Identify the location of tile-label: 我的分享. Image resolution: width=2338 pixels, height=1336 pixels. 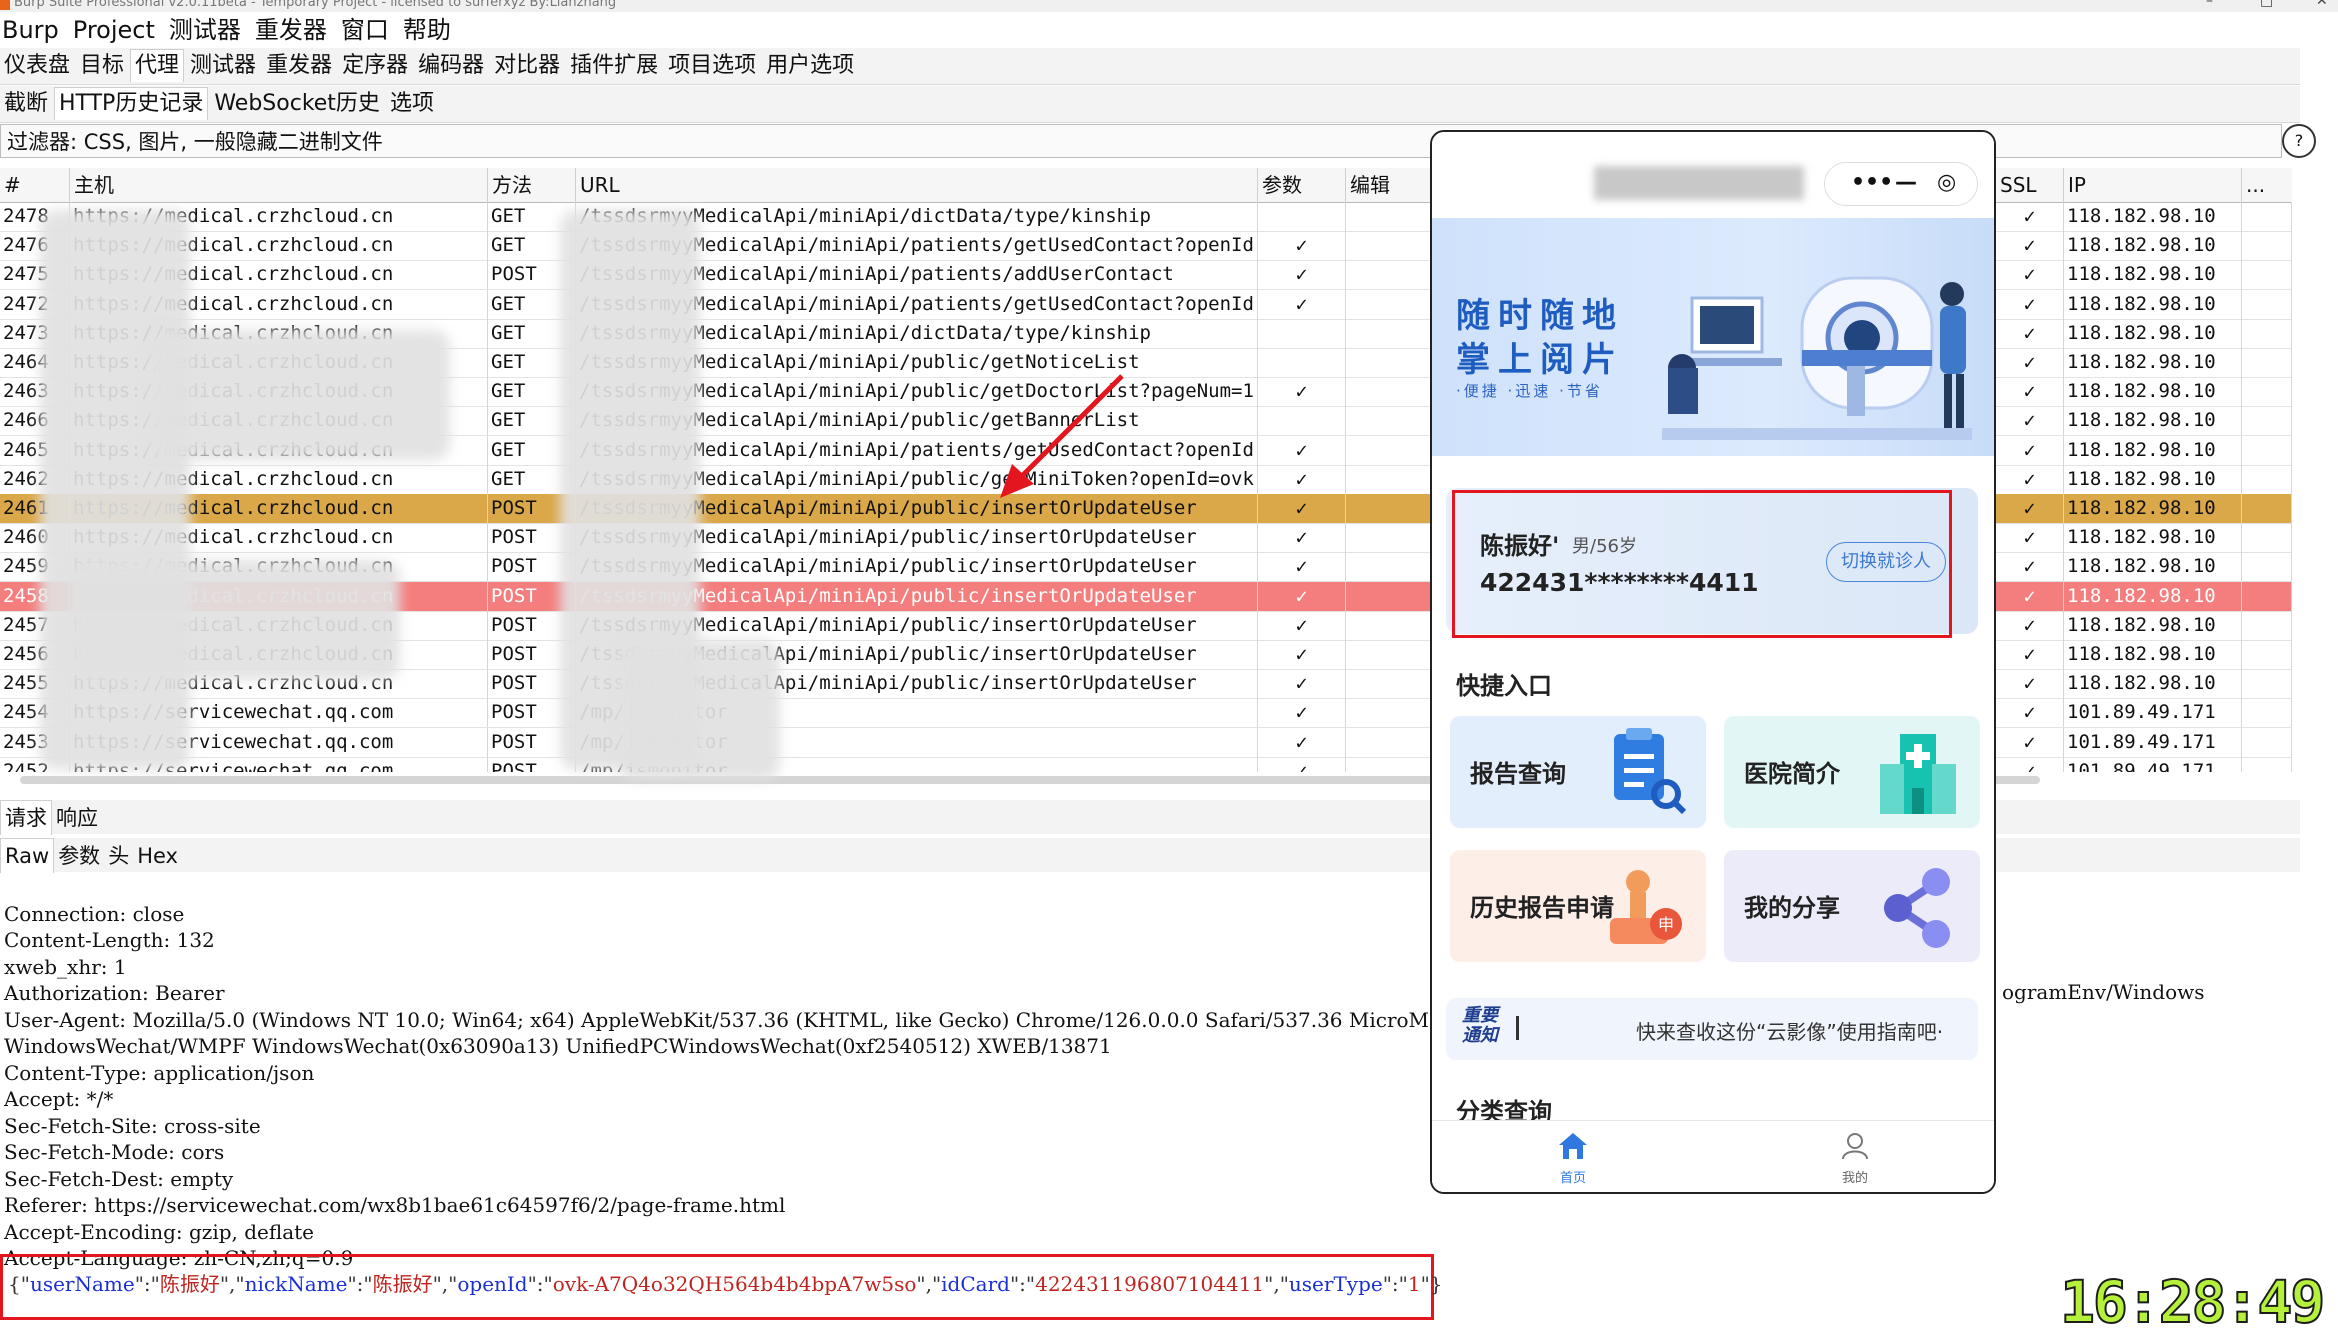
(1792, 908).